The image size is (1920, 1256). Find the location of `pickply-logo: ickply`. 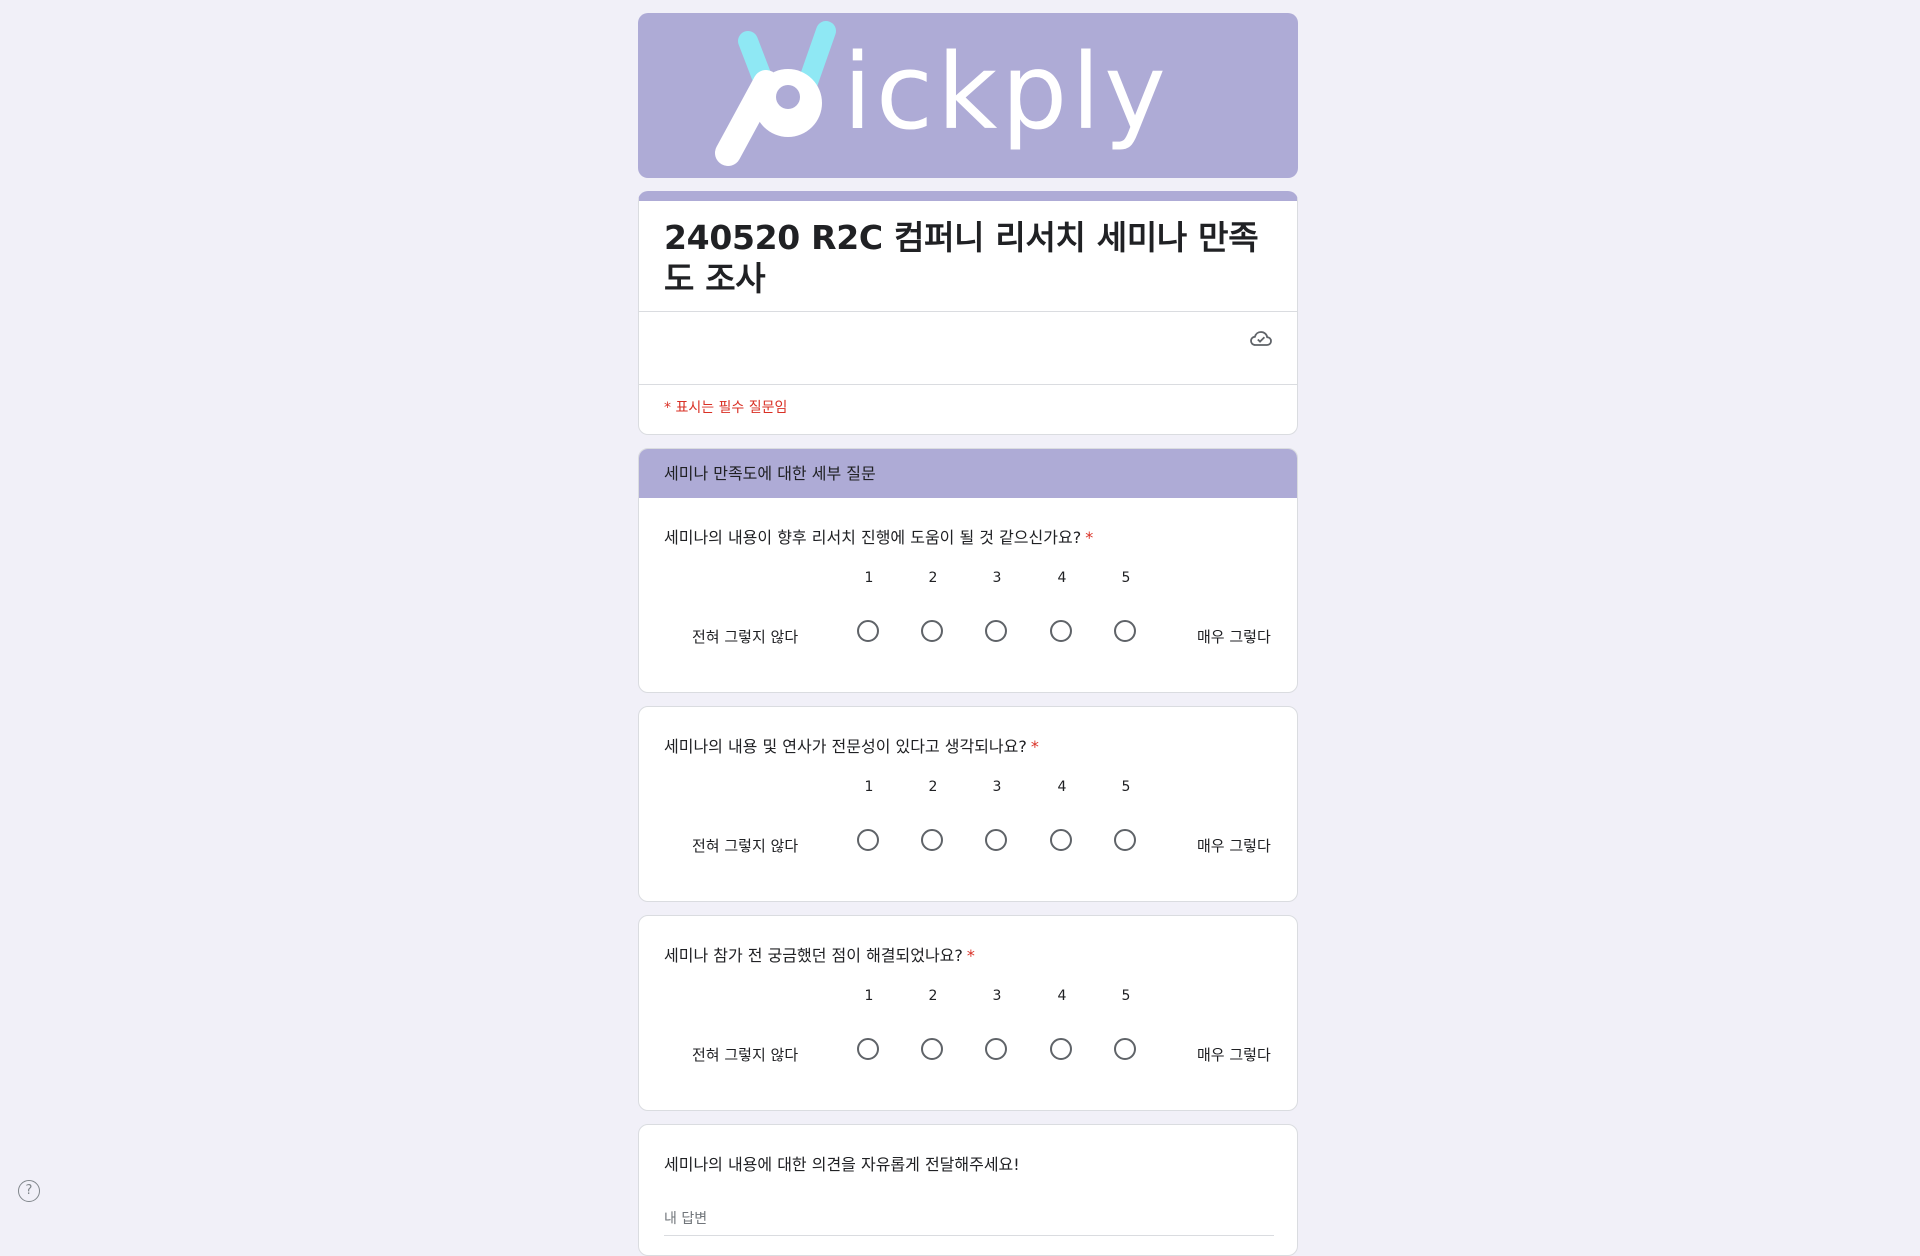

pickply-logo: ickply is located at coordinates (942, 93).